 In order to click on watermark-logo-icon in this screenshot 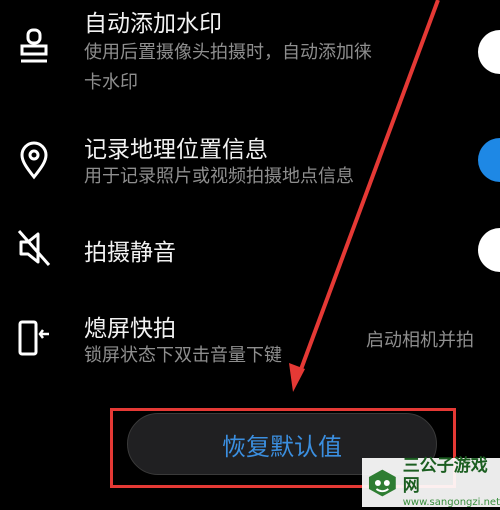, I will do `click(382, 482)`.